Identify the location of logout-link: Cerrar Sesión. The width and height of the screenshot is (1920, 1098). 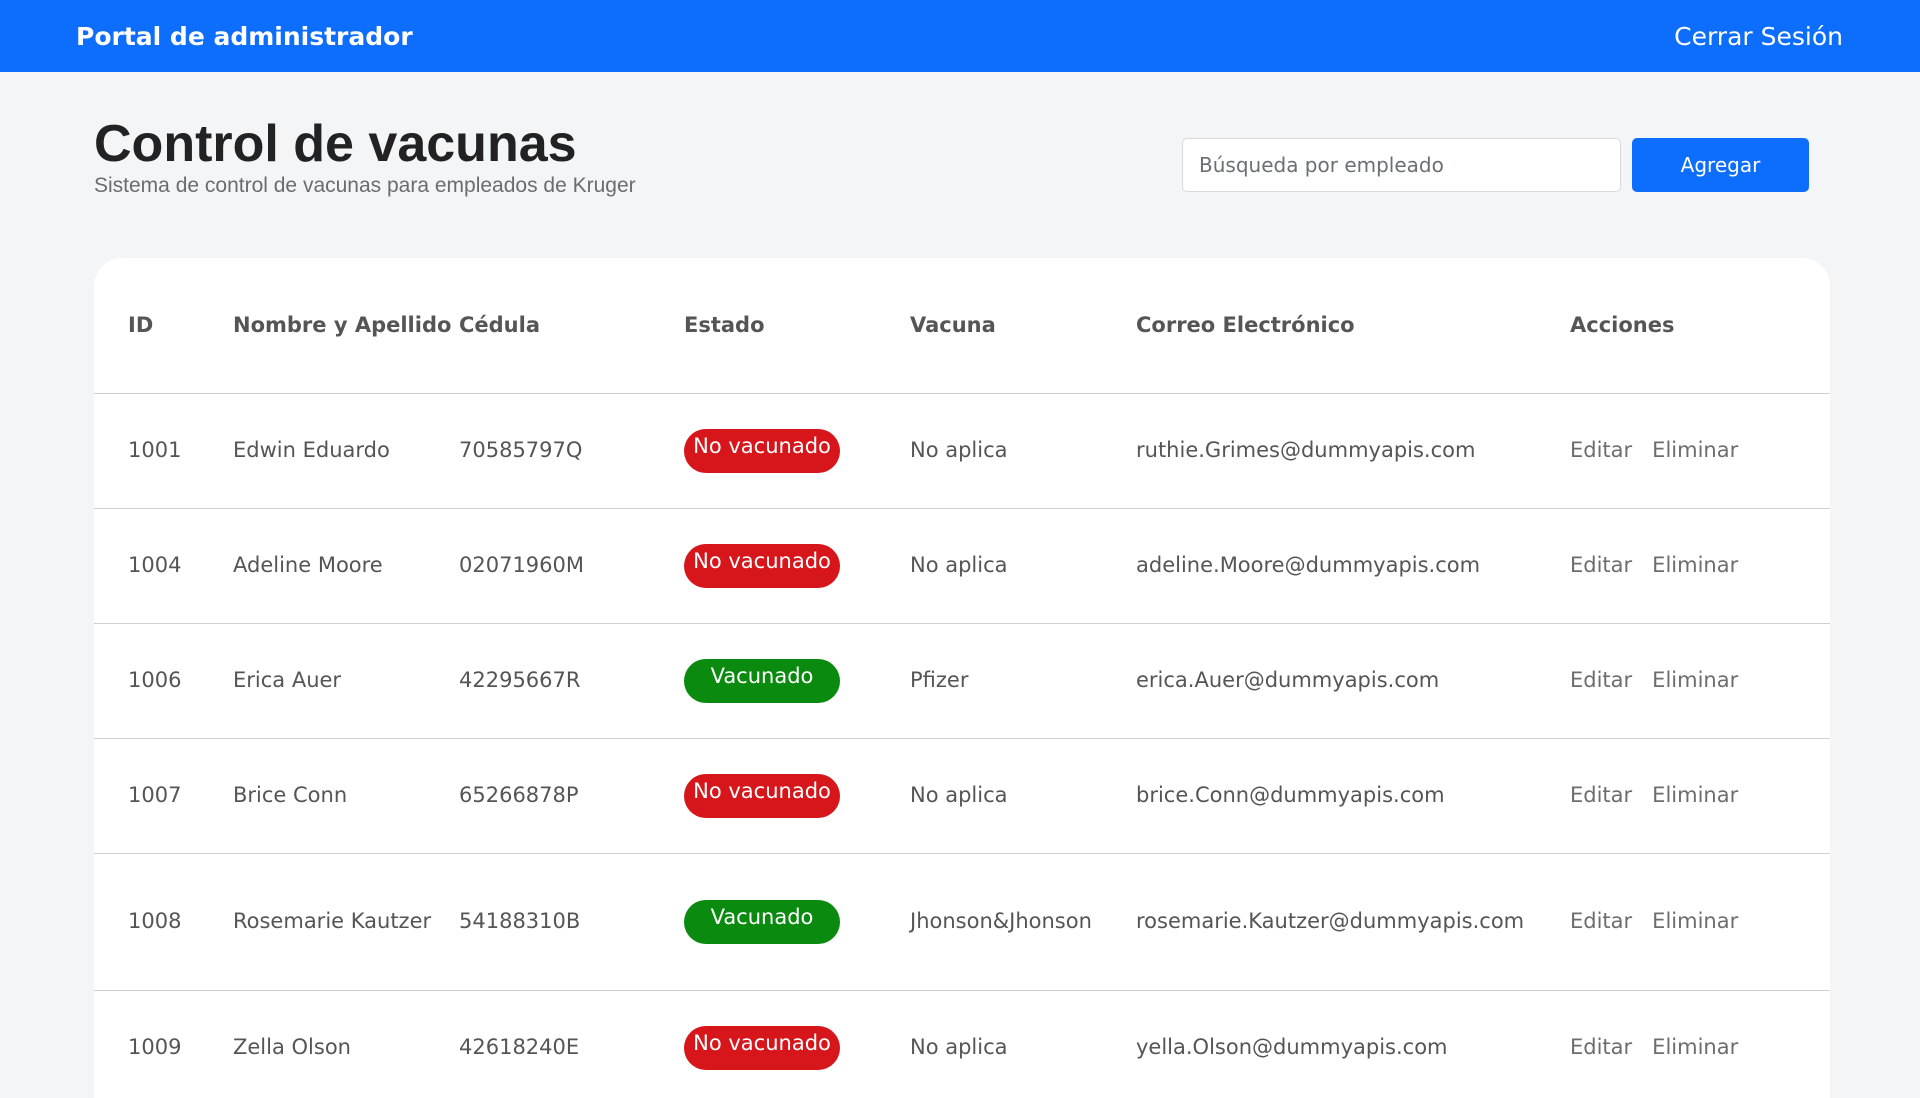
(1759, 36).